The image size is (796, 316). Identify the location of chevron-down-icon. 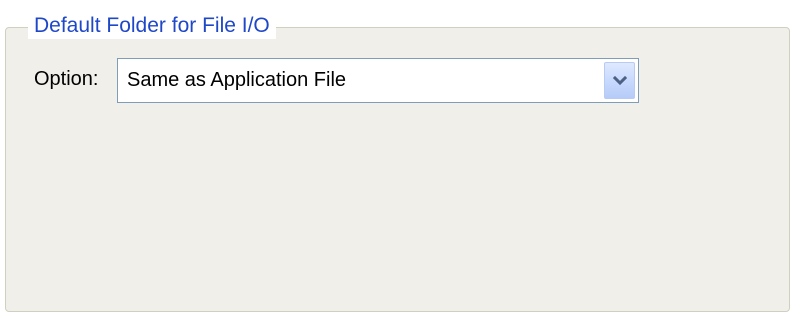
(619, 80).